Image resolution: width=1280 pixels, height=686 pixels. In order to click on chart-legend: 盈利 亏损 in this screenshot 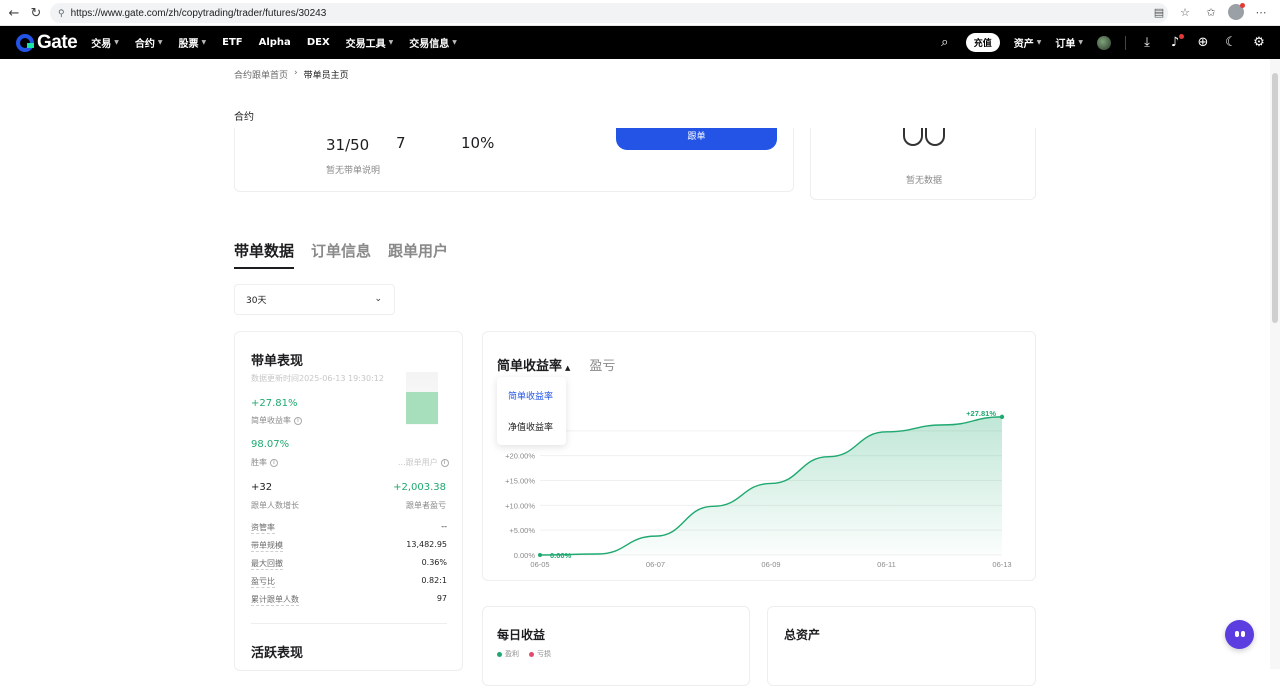, I will do `click(524, 654)`.